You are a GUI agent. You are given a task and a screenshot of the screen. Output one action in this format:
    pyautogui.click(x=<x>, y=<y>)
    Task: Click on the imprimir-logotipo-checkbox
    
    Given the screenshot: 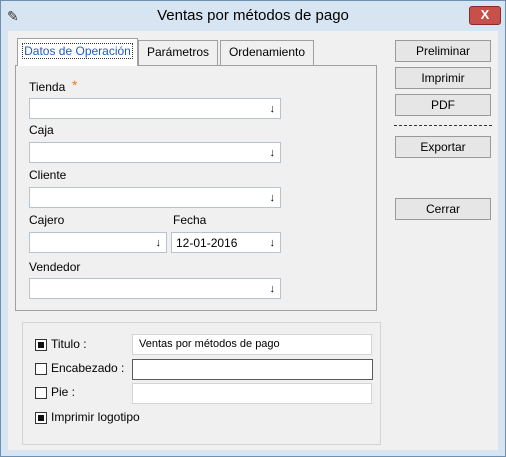 What is the action you would take?
    pyautogui.click(x=41, y=418)
    